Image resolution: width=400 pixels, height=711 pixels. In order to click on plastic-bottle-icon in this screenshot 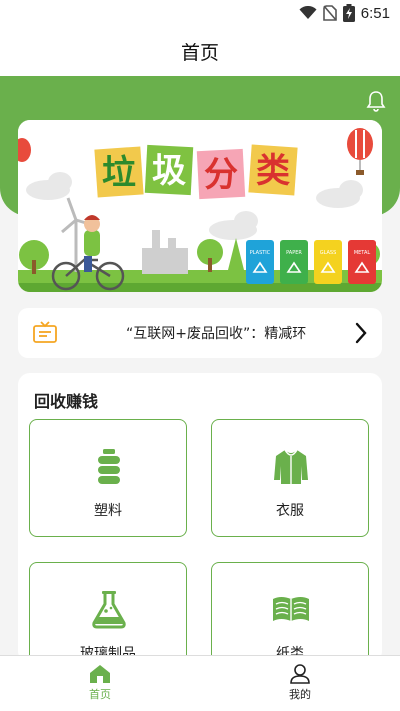, I will do `click(109, 466)`.